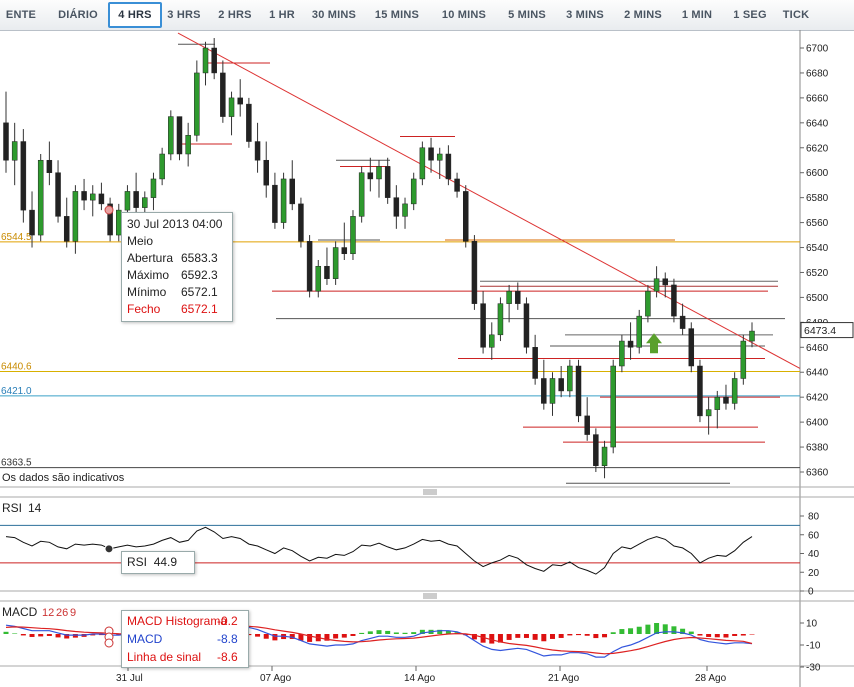  Describe the element at coordinates (227, 639) in the screenshot. I see `macd-line-value: -8.8` at that location.